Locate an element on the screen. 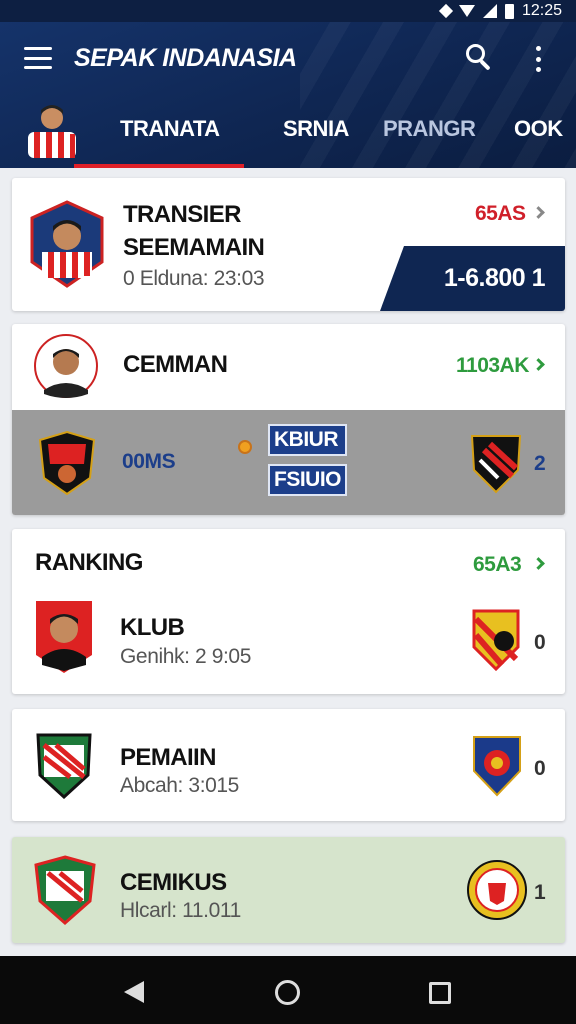  card-tag: 65A3 is located at coordinates (497, 564).